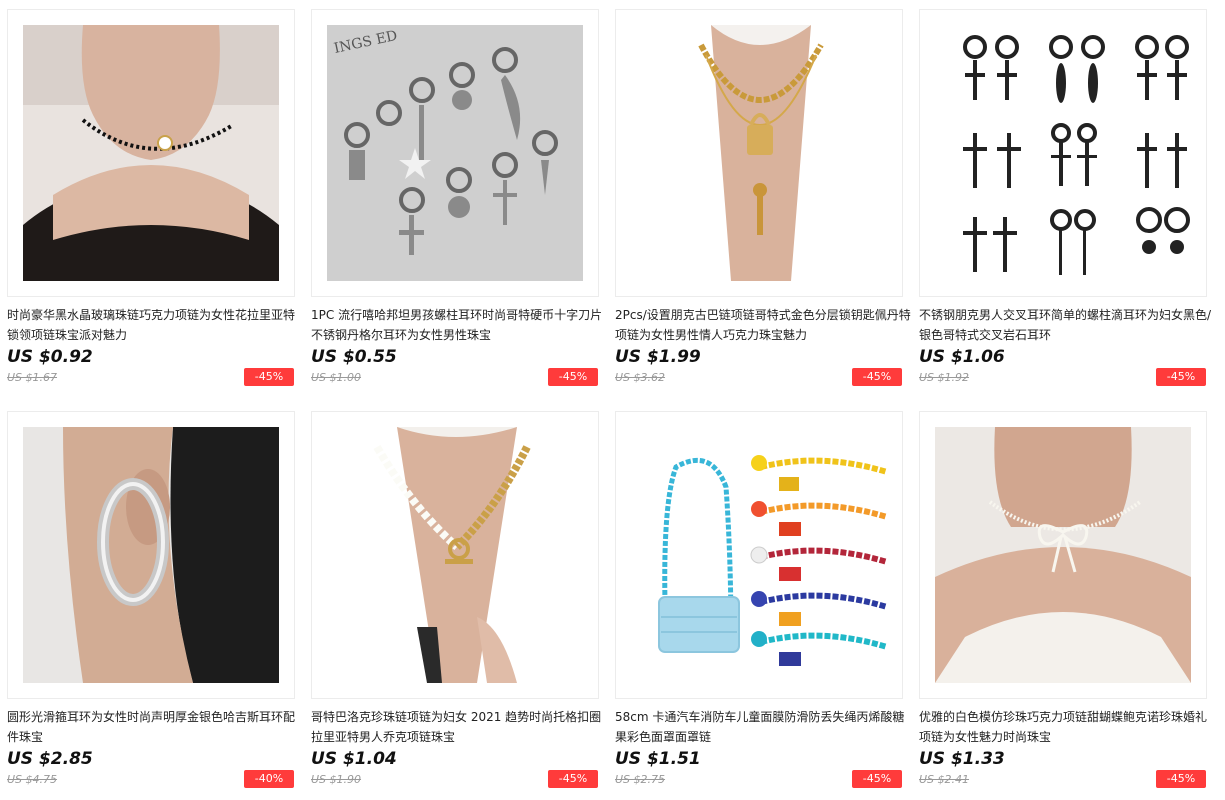 This screenshot has width=1225, height=800. What do you see at coordinates (336, 779) in the screenshot?
I see `product-original-price: US $1.90` at bounding box center [336, 779].